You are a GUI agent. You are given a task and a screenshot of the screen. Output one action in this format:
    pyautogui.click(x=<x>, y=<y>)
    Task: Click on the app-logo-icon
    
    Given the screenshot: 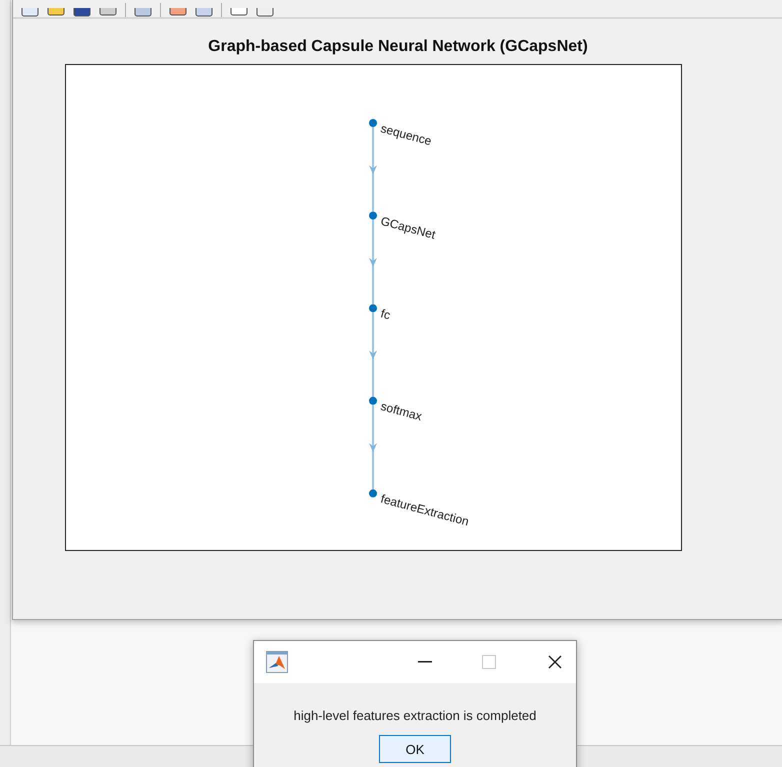 What is the action you would take?
    pyautogui.click(x=277, y=662)
    